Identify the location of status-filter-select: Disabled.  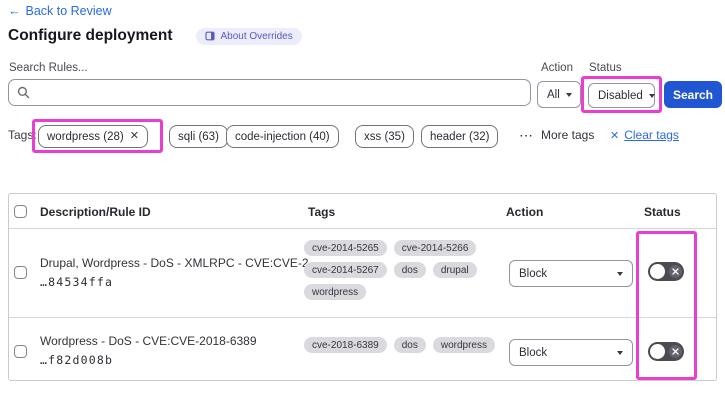
(621, 95).